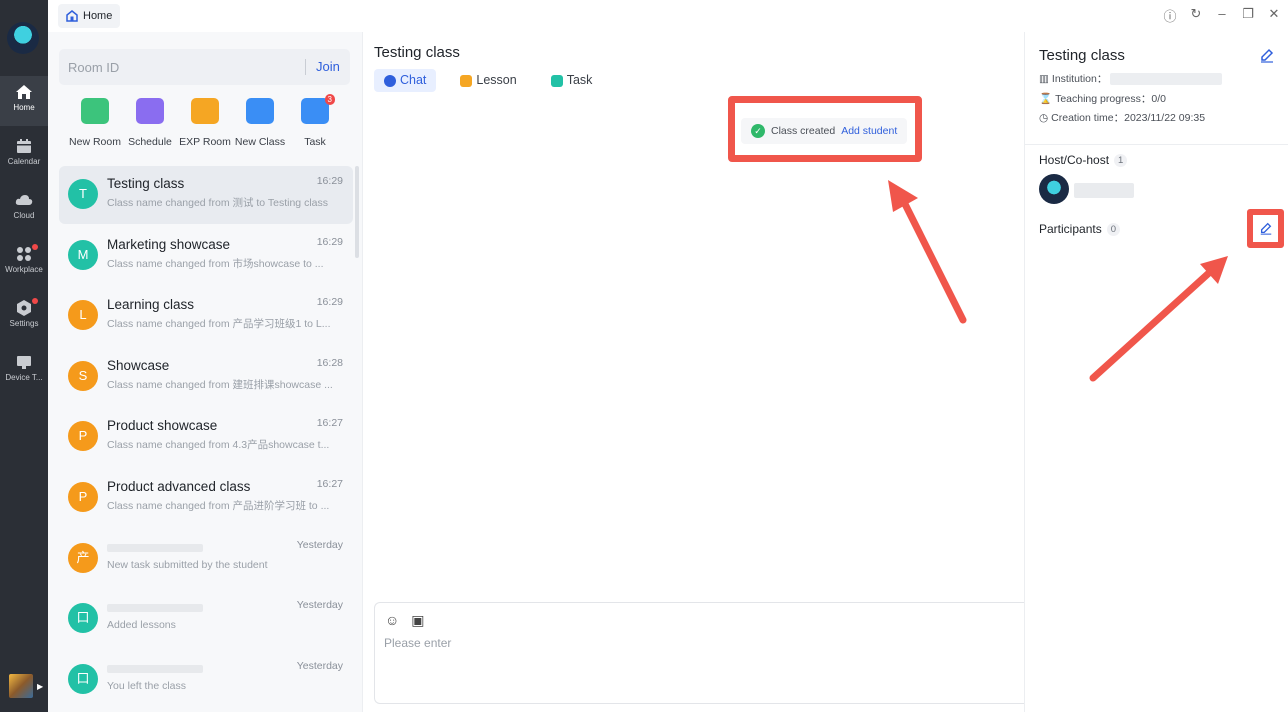  What do you see at coordinates (1054, 189) in the screenshot?
I see `host-avatar` at bounding box center [1054, 189].